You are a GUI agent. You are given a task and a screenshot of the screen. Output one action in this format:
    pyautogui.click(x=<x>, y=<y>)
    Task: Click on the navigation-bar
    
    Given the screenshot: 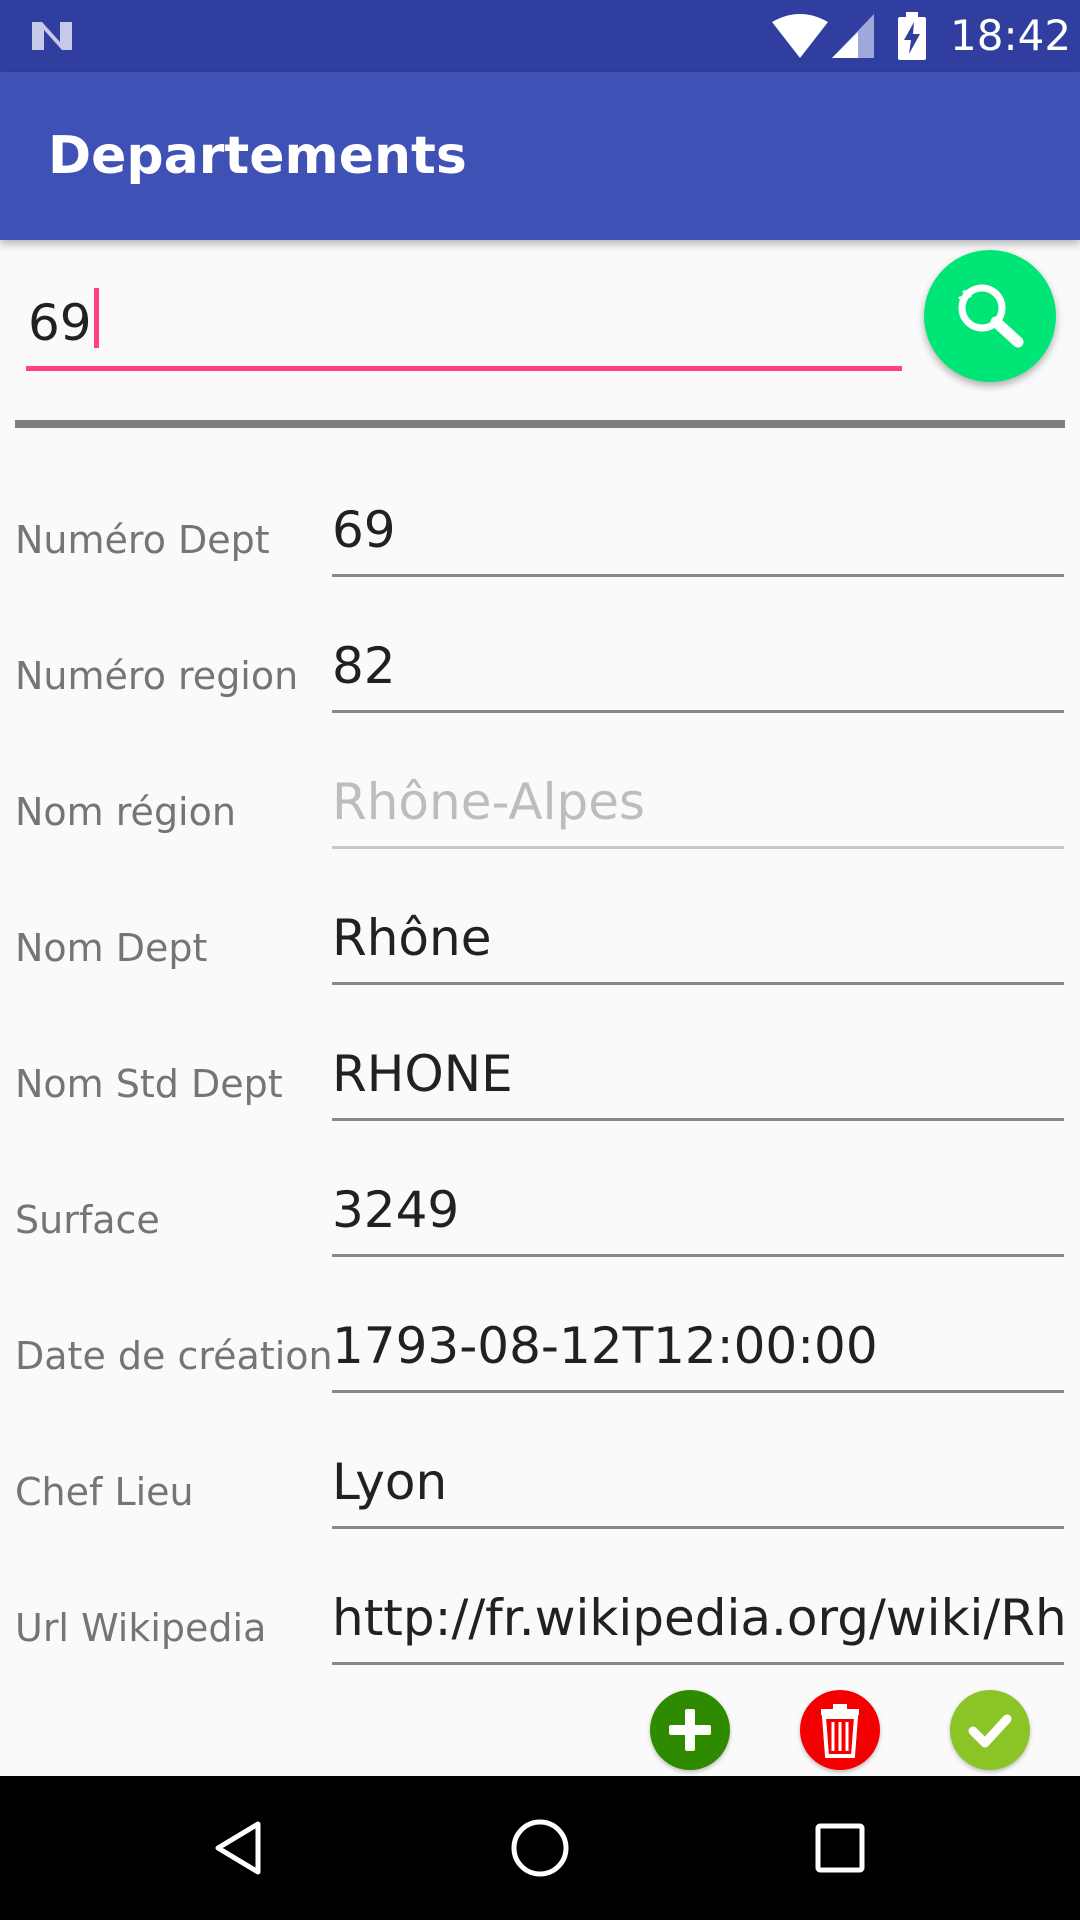 What is the action you would take?
    pyautogui.click(x=540, y=1848)
    